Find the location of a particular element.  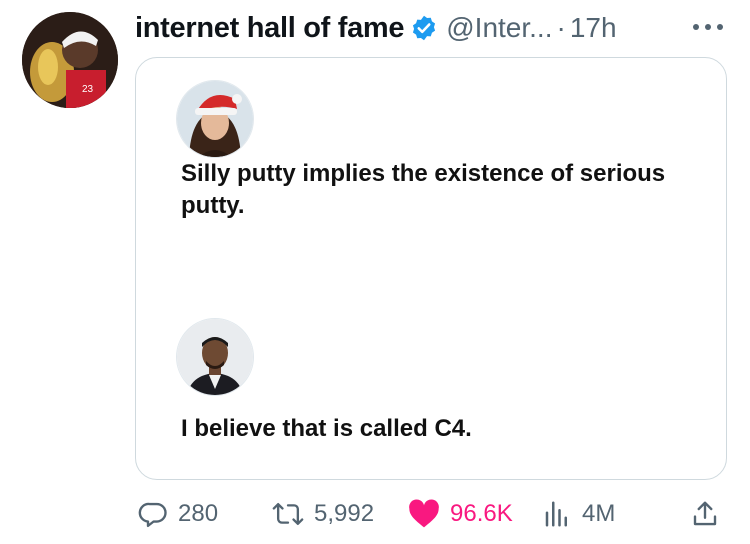

like-button: 96.6K is located at coordinates (460, 514).